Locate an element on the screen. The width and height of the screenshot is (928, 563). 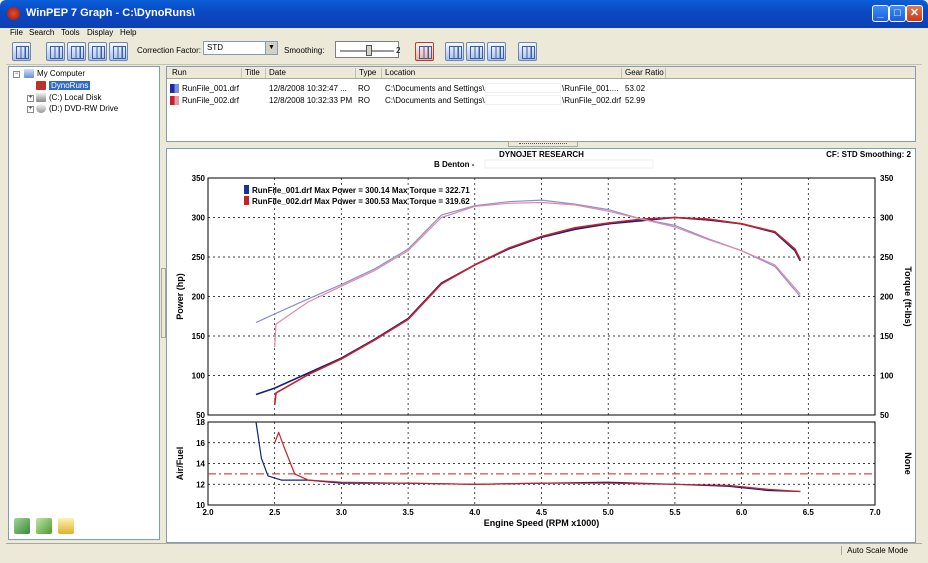
refresh-run-icon is located at coordinates (44, 526).